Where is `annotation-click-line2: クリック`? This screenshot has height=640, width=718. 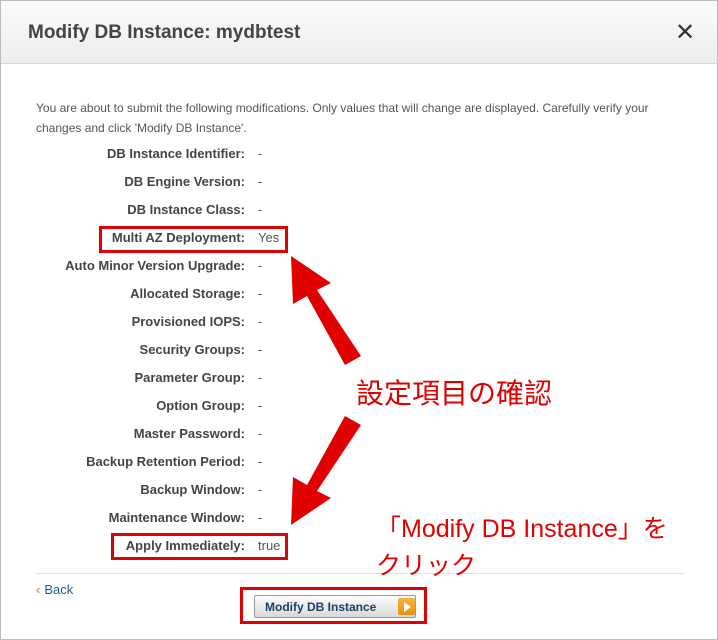
annotation-click-line2: クリック is located at coordinates (426, 566).